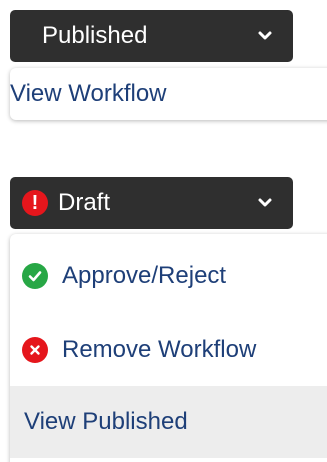 This screenshot has height=462, width=327. I want to click on warning-icon: !, so click(35, 203).